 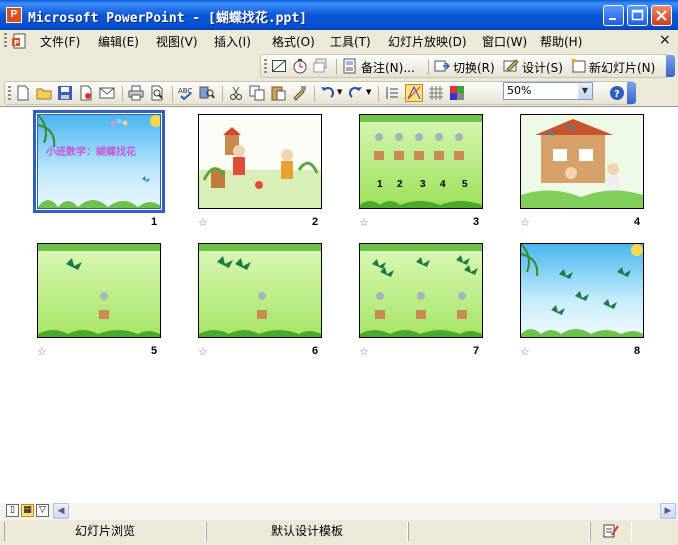 What do you see at coordinates (339, 92) in the screenshot?
I see `undo-dropdown-arrow: ▼` at bounding box center [339, 92].